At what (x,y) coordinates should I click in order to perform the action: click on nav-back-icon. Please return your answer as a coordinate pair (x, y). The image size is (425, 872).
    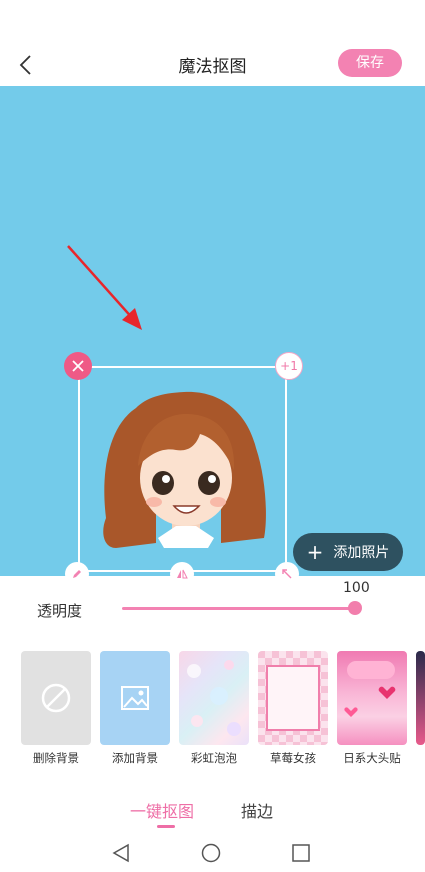
    Looking at the image, I should click on (121, 853).